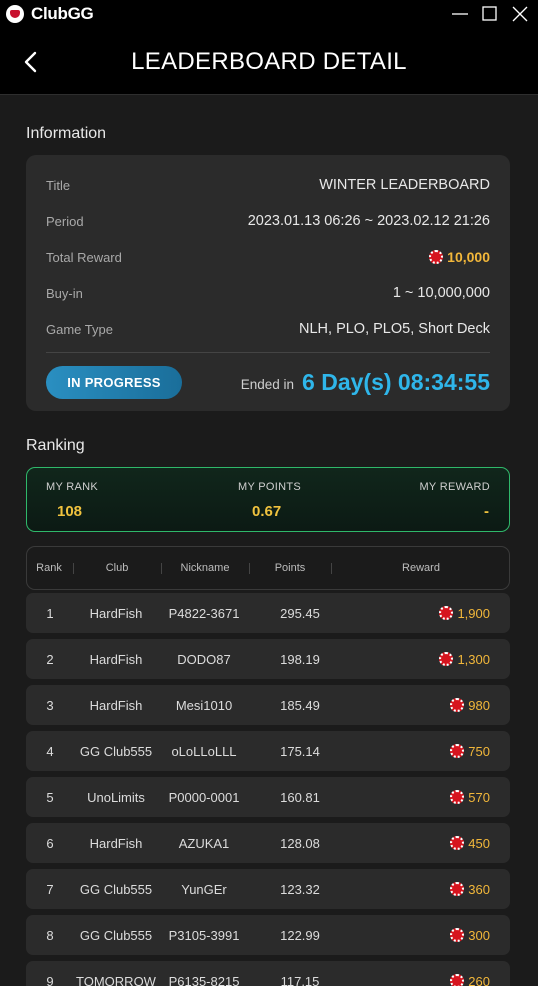 This screenshot has height=986, width=538. Describe the element at coordinates (50, 659) in the screenshot. I see `rank-cell: 2` at that location.